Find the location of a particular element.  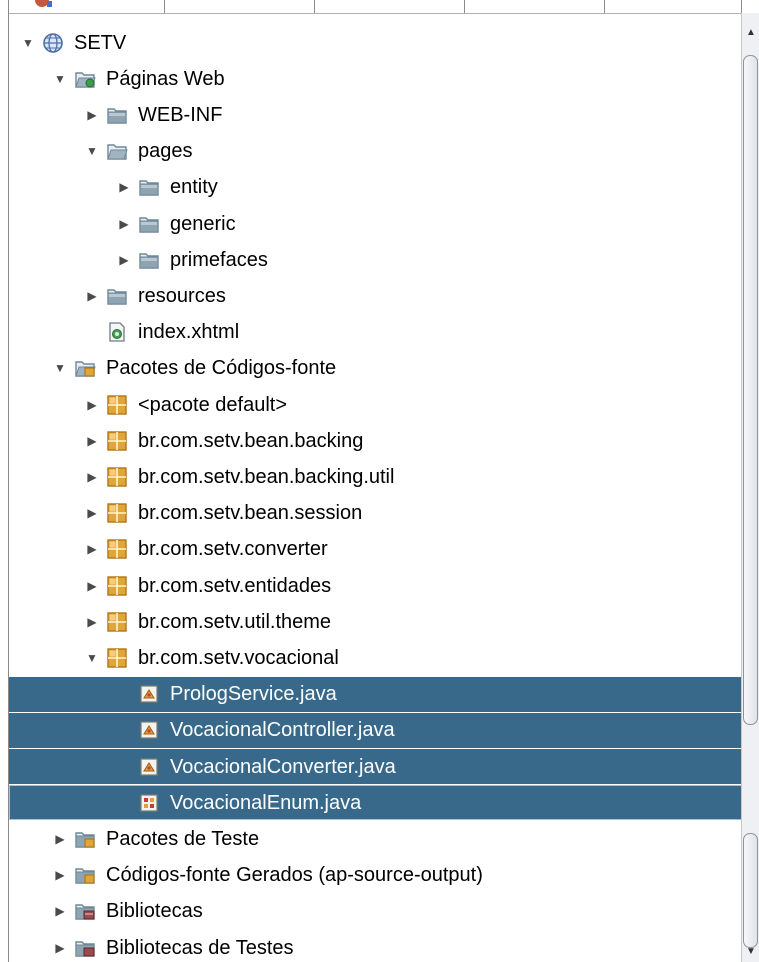

tree-row: ▶ entity is located at coordinates (375, 187).